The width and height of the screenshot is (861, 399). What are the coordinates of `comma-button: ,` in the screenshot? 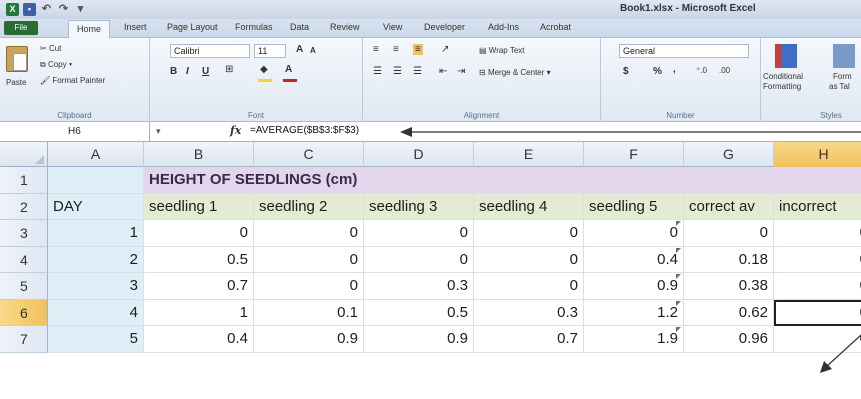 It's located at (674, 69).